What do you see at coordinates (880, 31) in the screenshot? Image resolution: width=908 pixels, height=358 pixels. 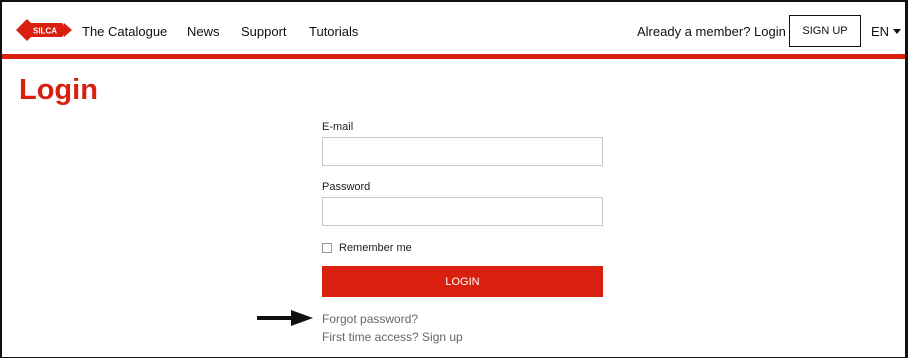 I see `language-label: EN` at bounding box center [880, 31].